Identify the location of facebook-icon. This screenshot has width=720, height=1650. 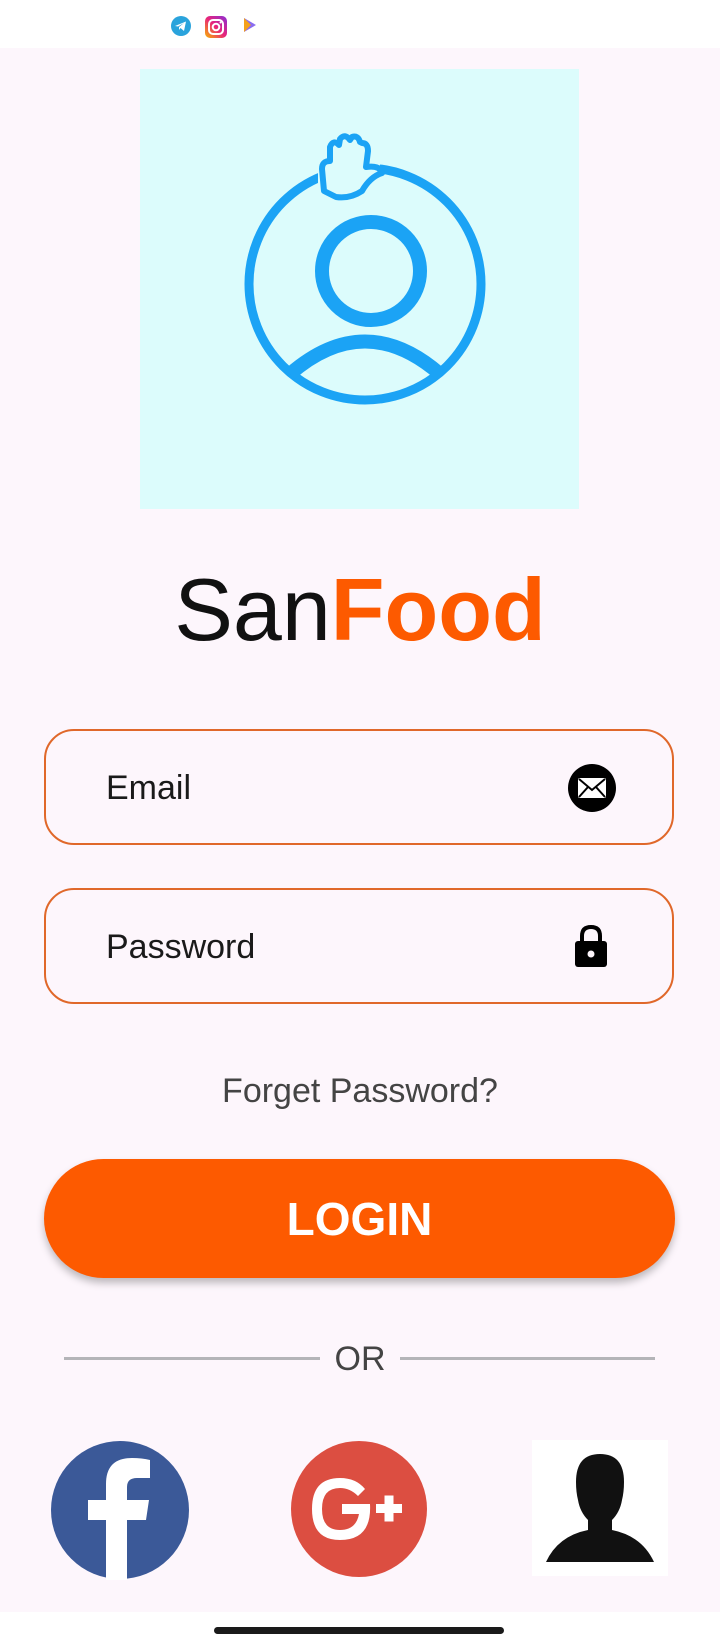
(120, 1510).